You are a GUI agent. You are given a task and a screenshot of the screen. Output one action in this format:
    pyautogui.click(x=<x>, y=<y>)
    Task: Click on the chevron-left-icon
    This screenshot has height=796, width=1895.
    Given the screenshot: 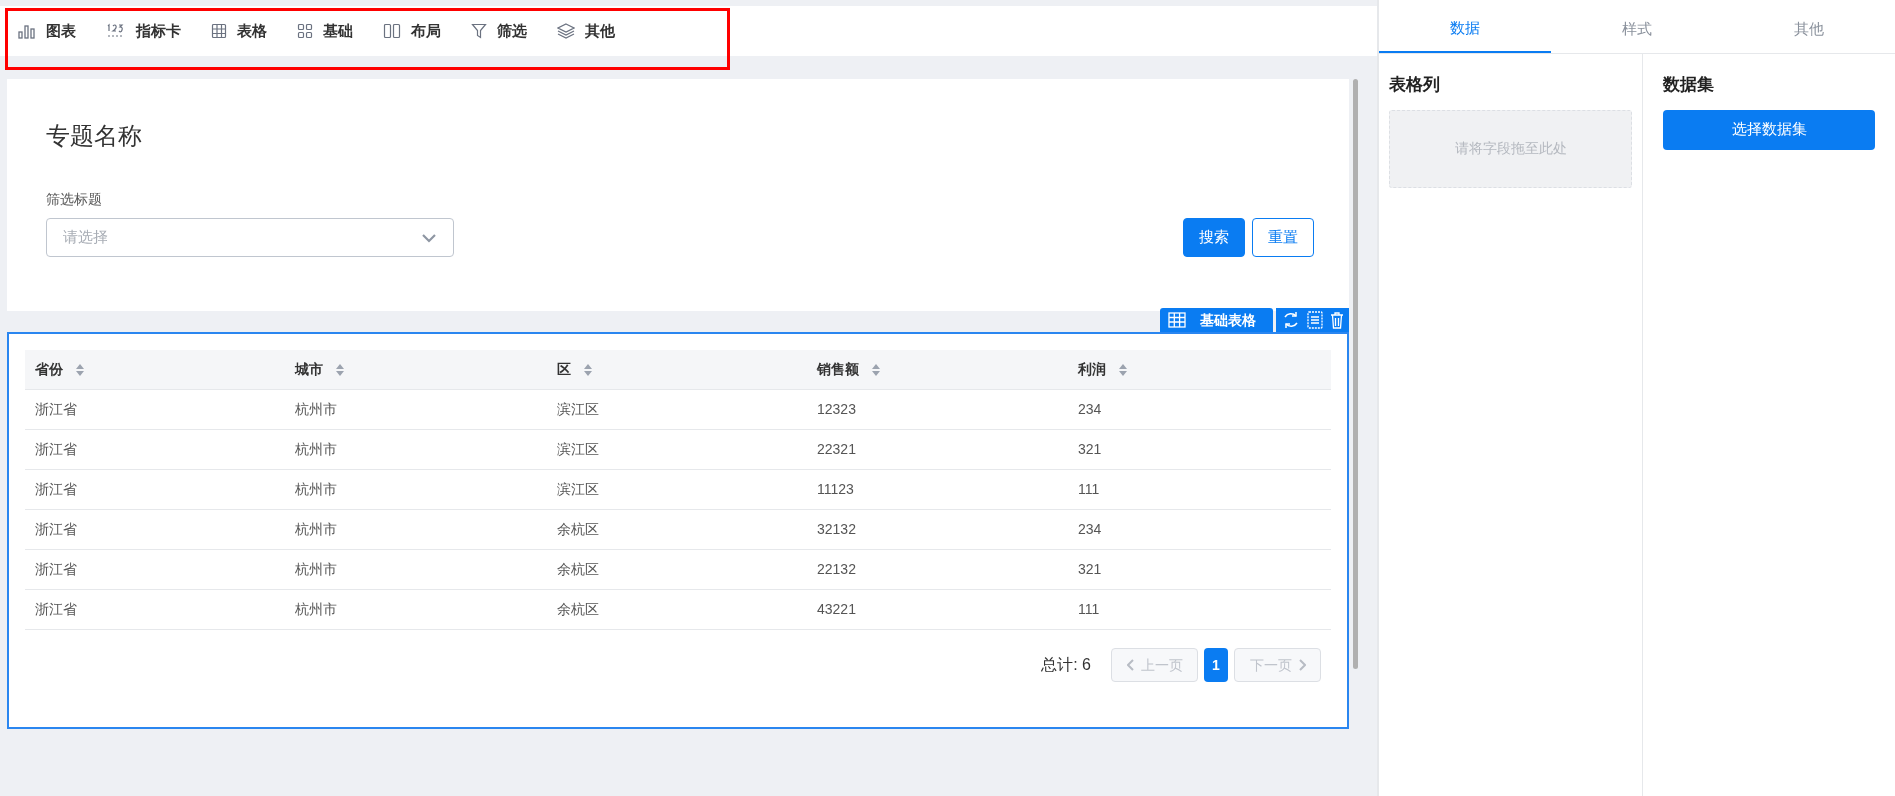 What is the action you would take?
    pyautogui.click(x=1130, y=665)
    